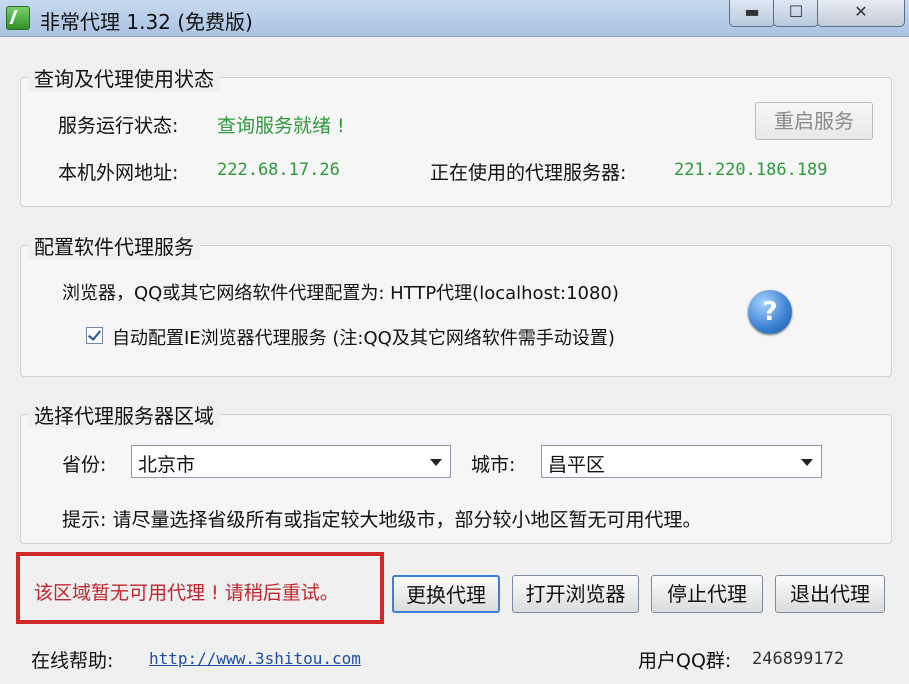 This screenshot has width=909, height=684. Describe the element at coordinates (18, 18) in the screenshot. I see `app-logo-icon` at that location.